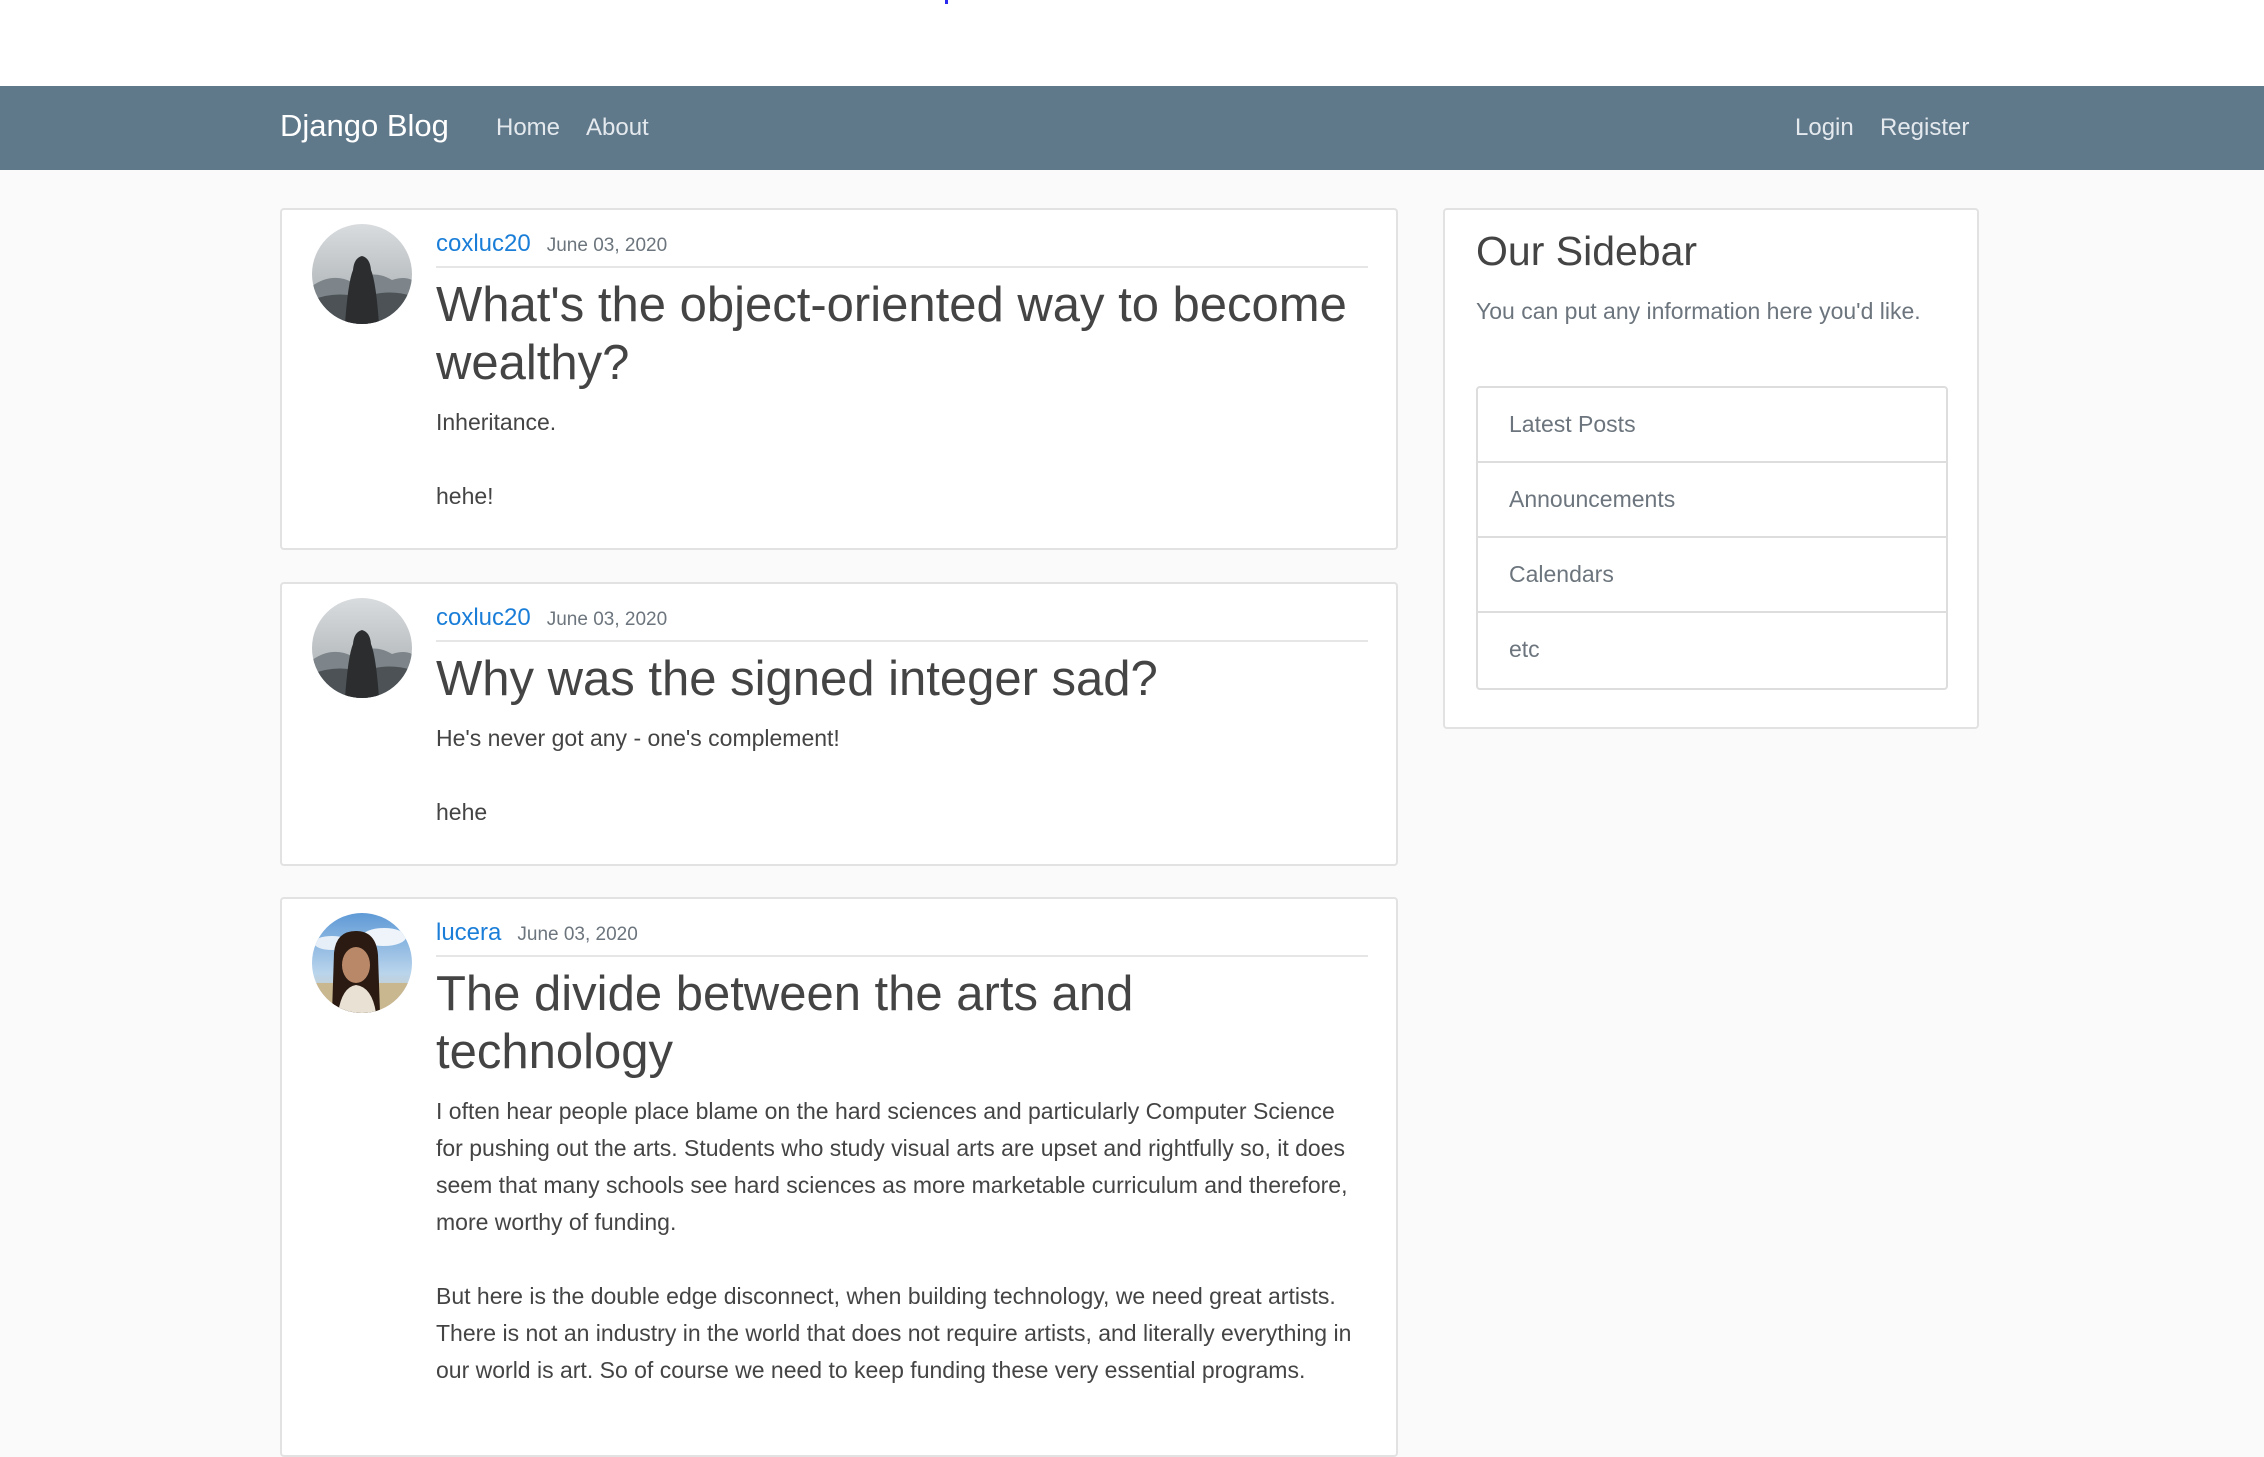  Describe the element at coordinates (528, 128) in the screenshot. I see `nav-home-link: Home` at that location.